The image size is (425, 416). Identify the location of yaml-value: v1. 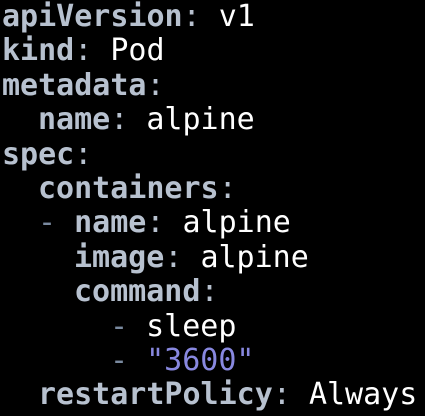
(236, 17).